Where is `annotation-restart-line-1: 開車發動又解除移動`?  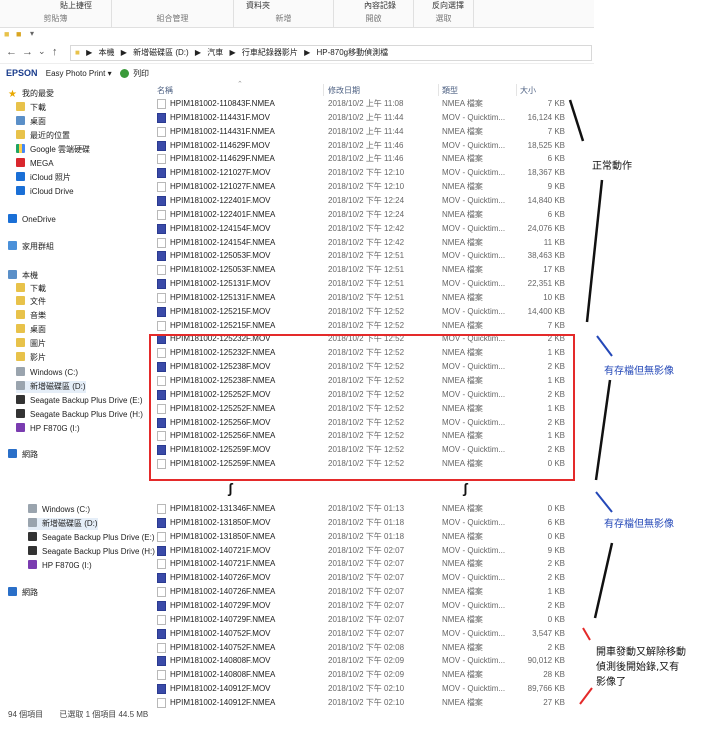 annotation-restart-line-1: 開車發動又解除移動 is located at coordinates (641, 652).